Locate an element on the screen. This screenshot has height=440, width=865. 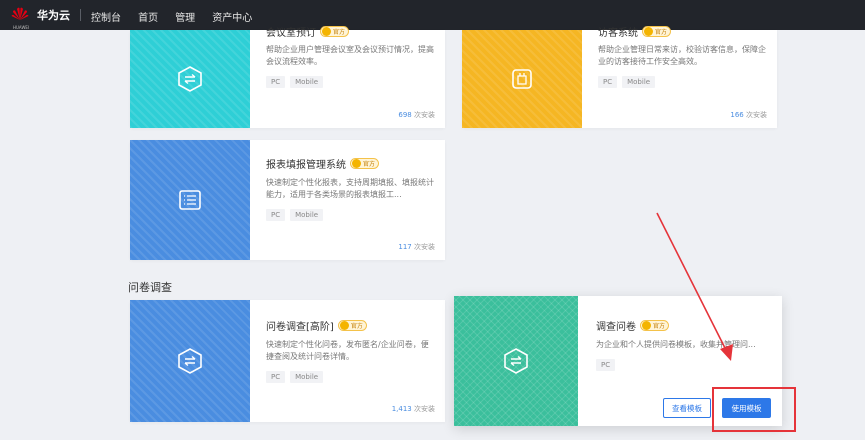
card-description: 帮助企业管理日常来访，校验访客信息，保障企业的访客接待工作安全高效。 is located at coordinates (682, 55).